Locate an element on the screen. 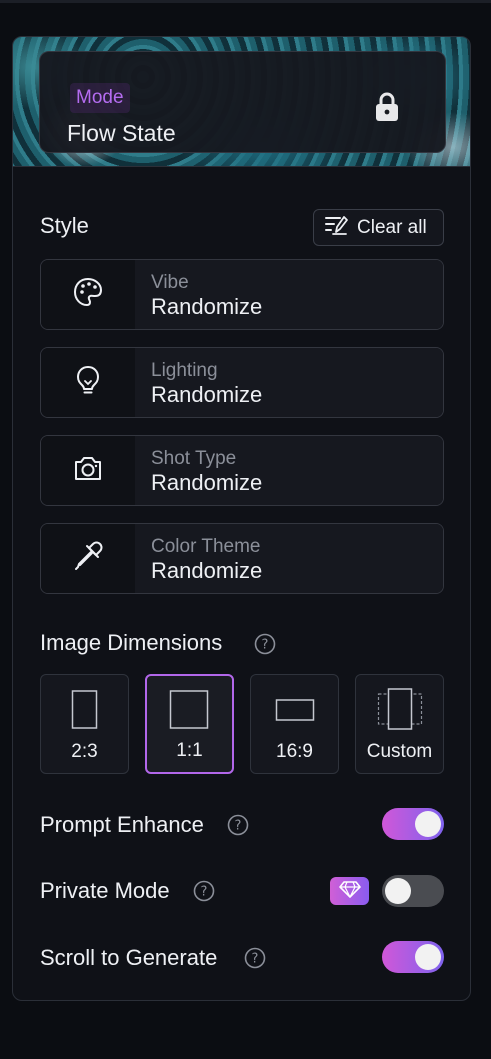  diamond-icon is located at coordinates (349, 891).